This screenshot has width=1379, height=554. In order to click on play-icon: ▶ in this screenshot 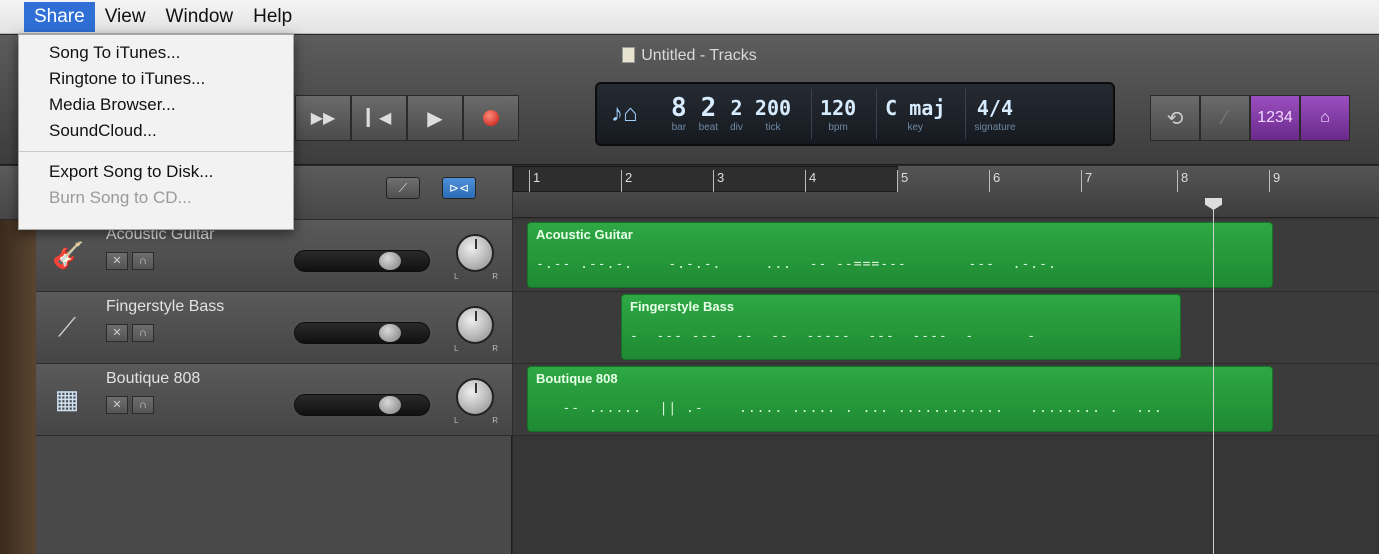, I will do `click(435, 118)`.